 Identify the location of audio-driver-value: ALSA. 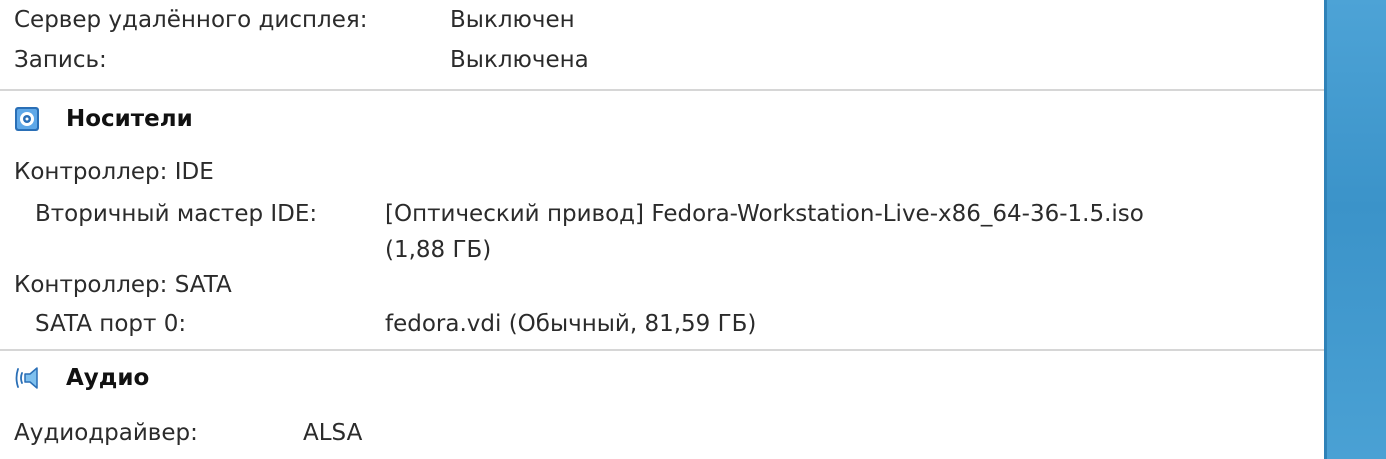
(333, 433).